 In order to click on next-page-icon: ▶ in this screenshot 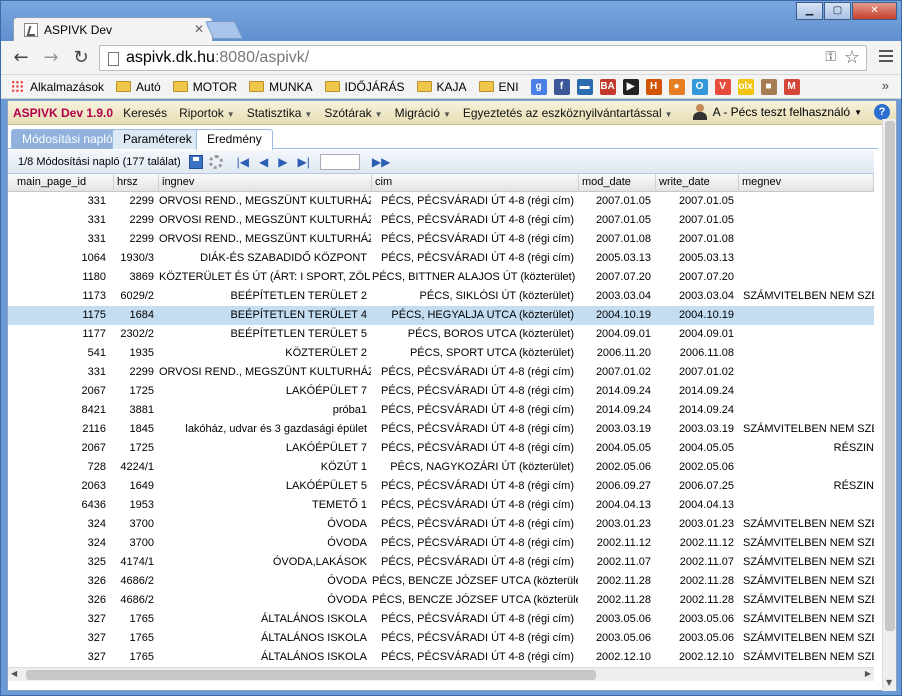, I will do `click(282, 162)`.